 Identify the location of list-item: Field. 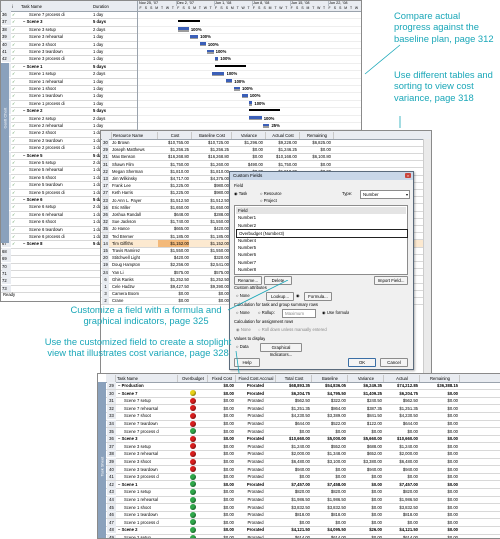
(321, 210).